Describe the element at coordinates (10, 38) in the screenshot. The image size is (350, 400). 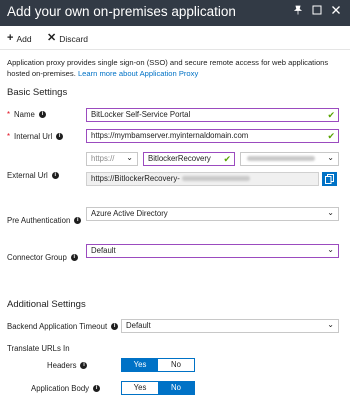
I see `plus-icon: +` at that location.